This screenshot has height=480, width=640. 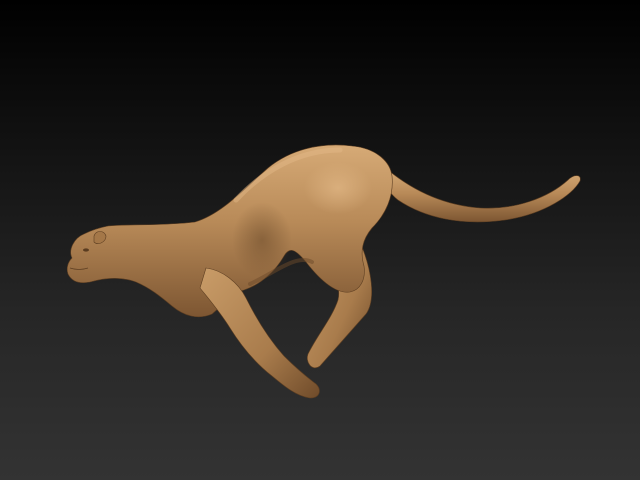 I want to click on cheetah-front-leg, so click(x=259, y=333).